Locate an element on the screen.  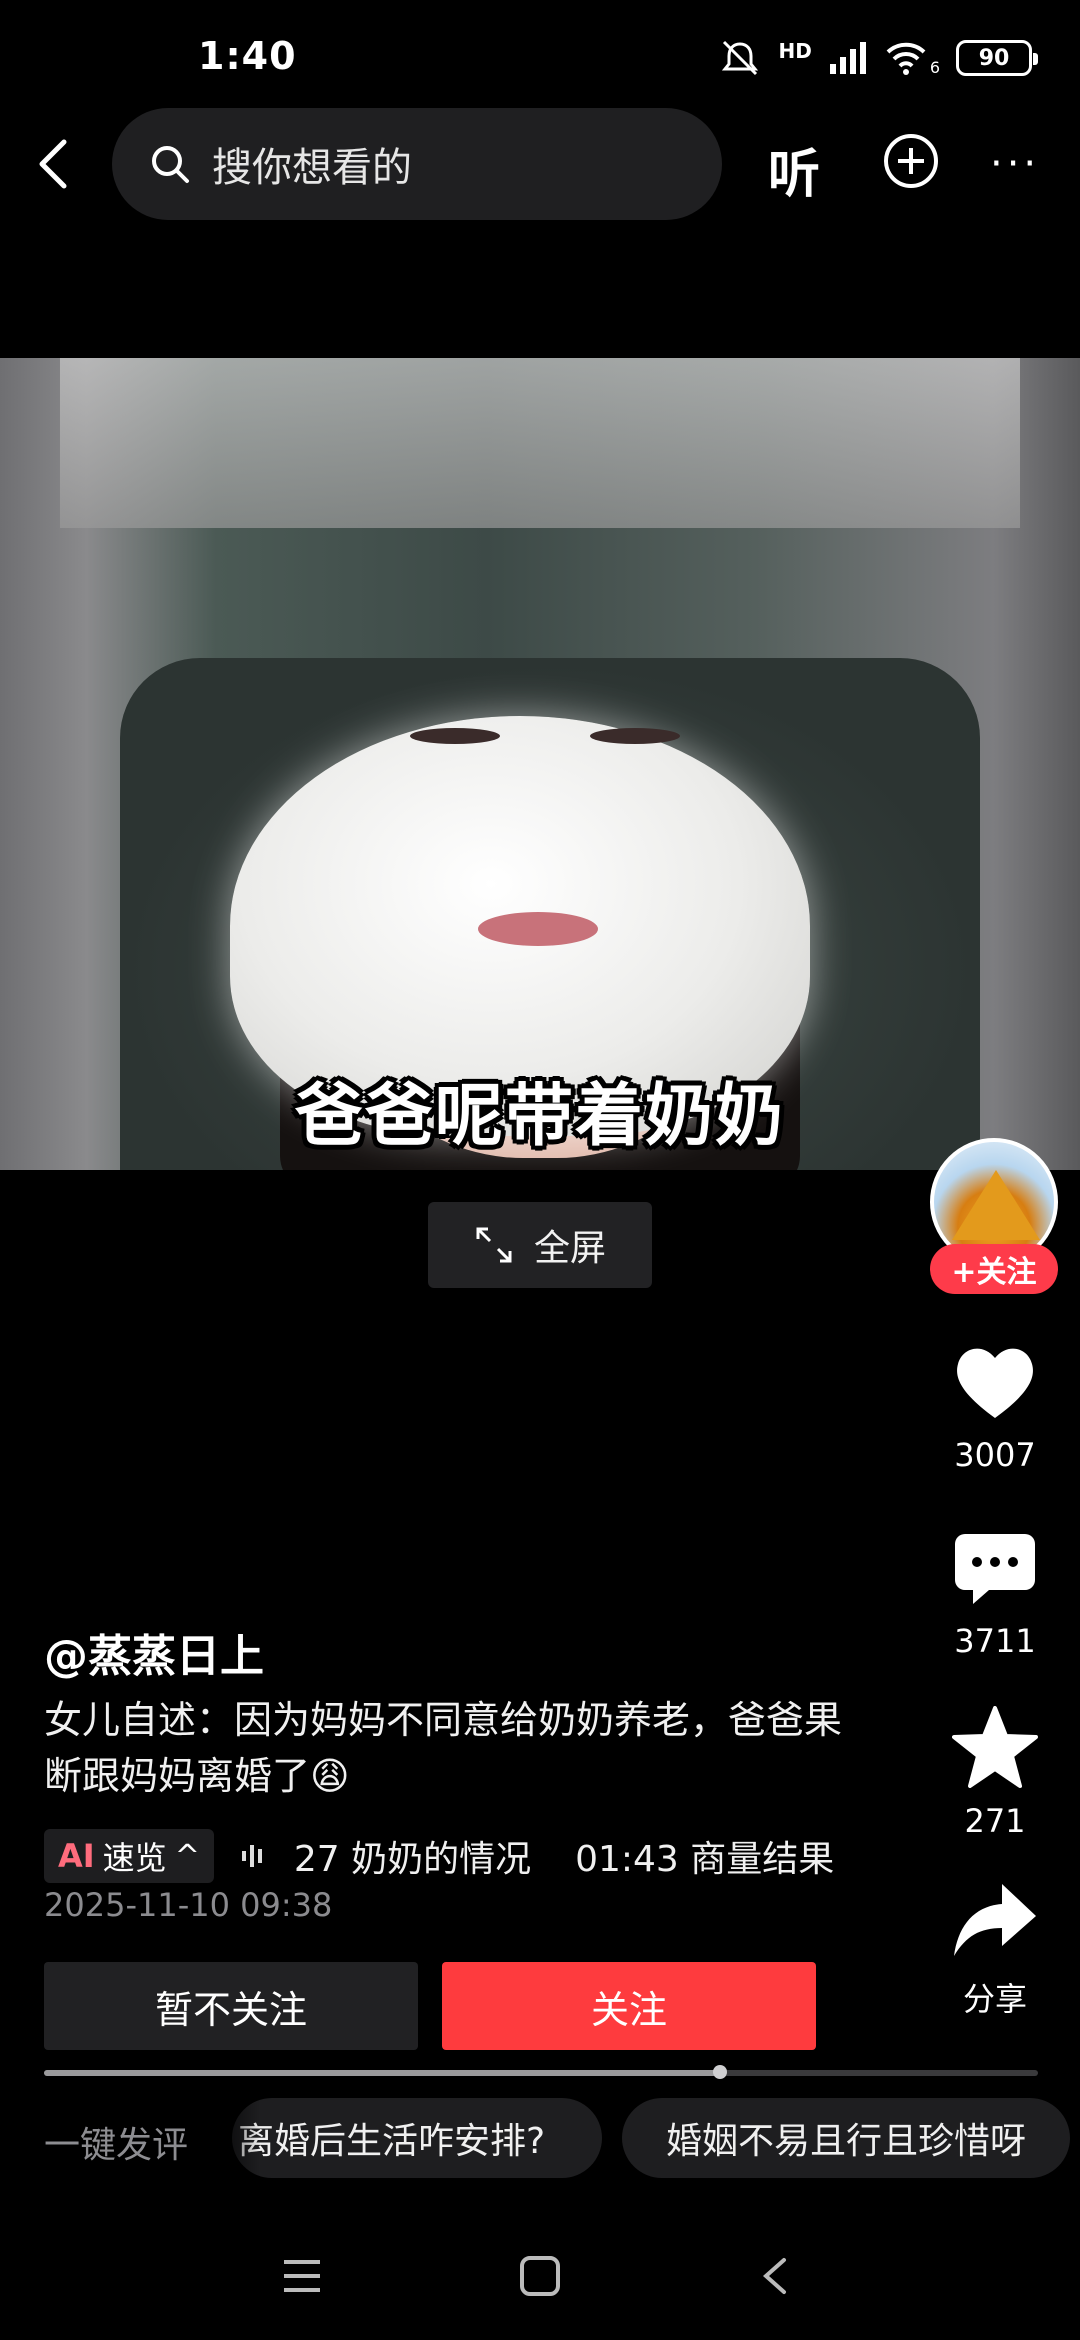
battery-level: 90 is located at coordinates (994, 58).